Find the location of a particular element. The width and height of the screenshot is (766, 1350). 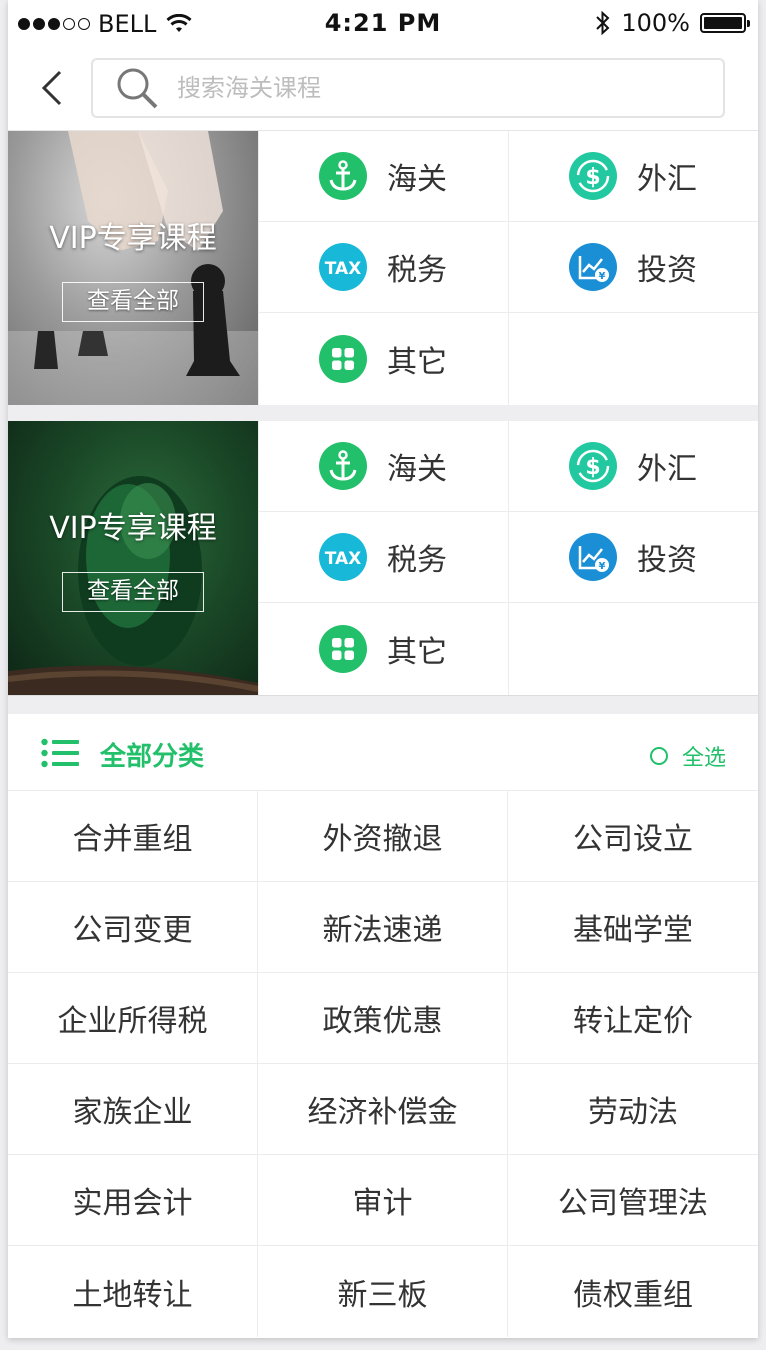

category-tag: 经济补偿金 is located at coordinates (383, 1109).